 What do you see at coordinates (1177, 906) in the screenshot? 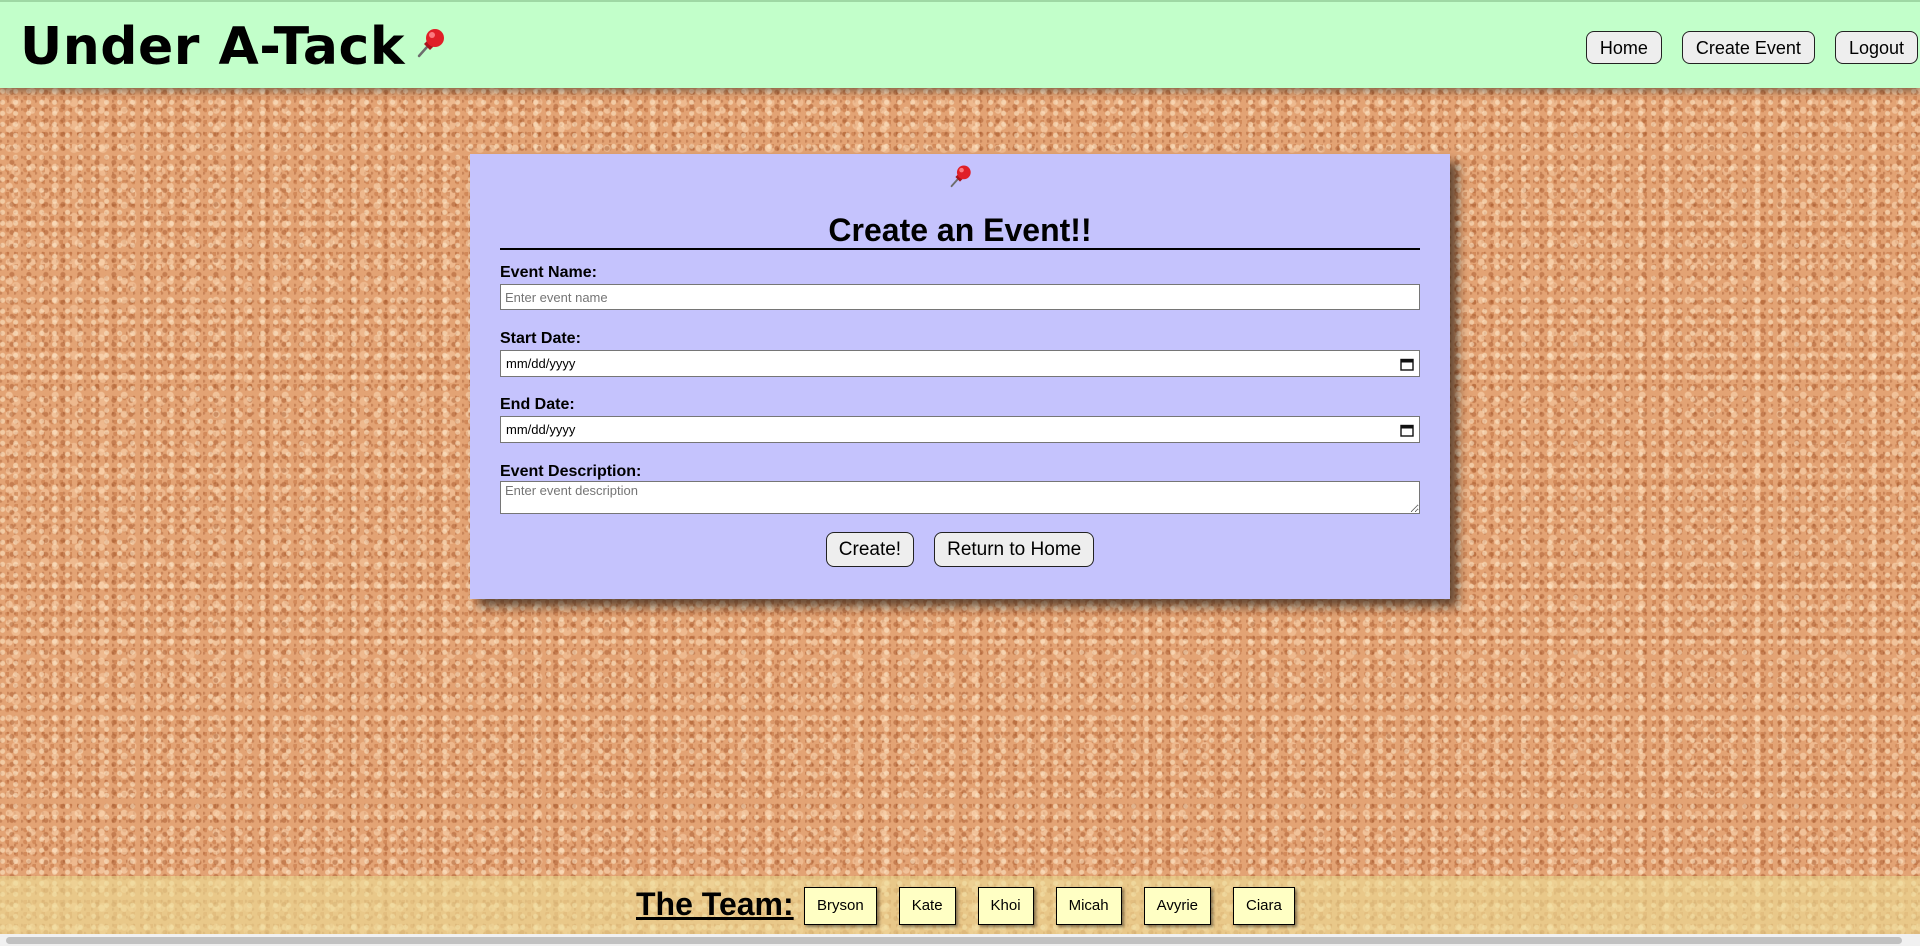
I see `team-member-badge: Avyrie` at bounding box center [1177, 906].